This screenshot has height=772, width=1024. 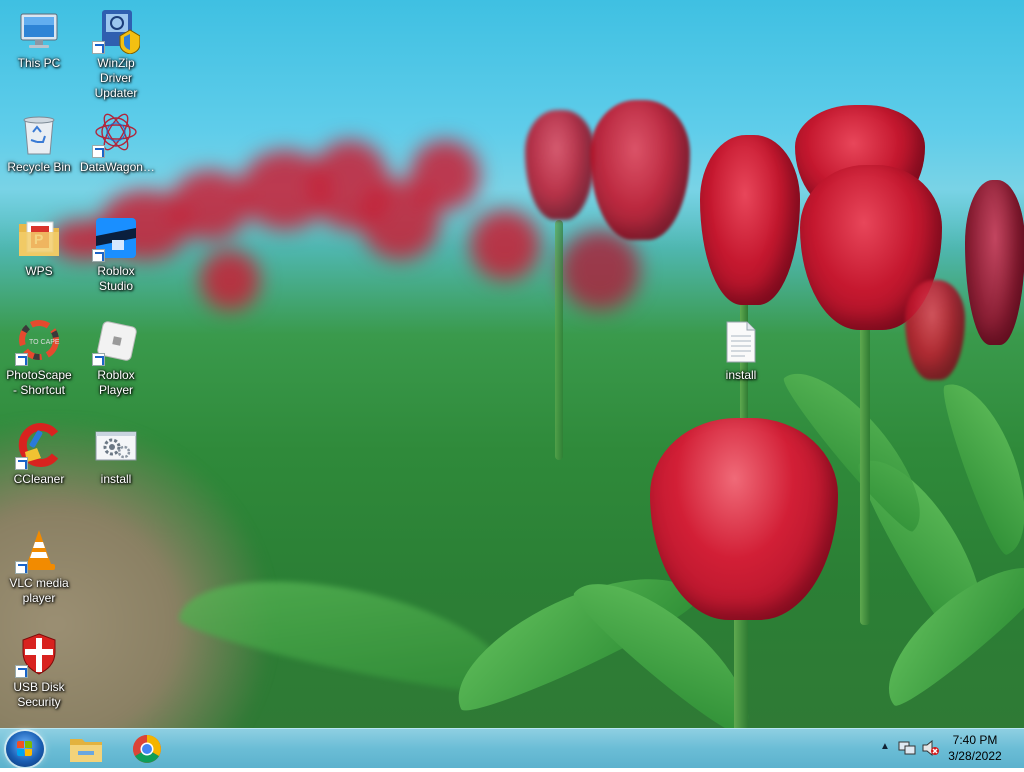 What do you see at coordinates (116, 30) in the screenshot?
I see `winzip-driver-updater-icon` at bounding box center [116, 30].